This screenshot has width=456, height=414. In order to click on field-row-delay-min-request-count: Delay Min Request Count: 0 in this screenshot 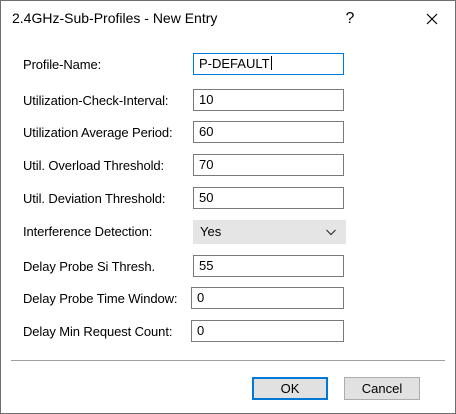, I will do `click(228, 332)`.